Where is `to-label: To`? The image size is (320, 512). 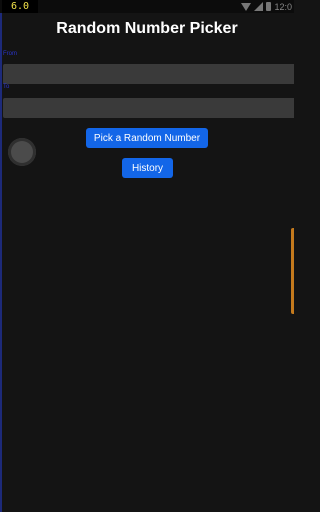 to-label: To is located at coordinates (6, 87).